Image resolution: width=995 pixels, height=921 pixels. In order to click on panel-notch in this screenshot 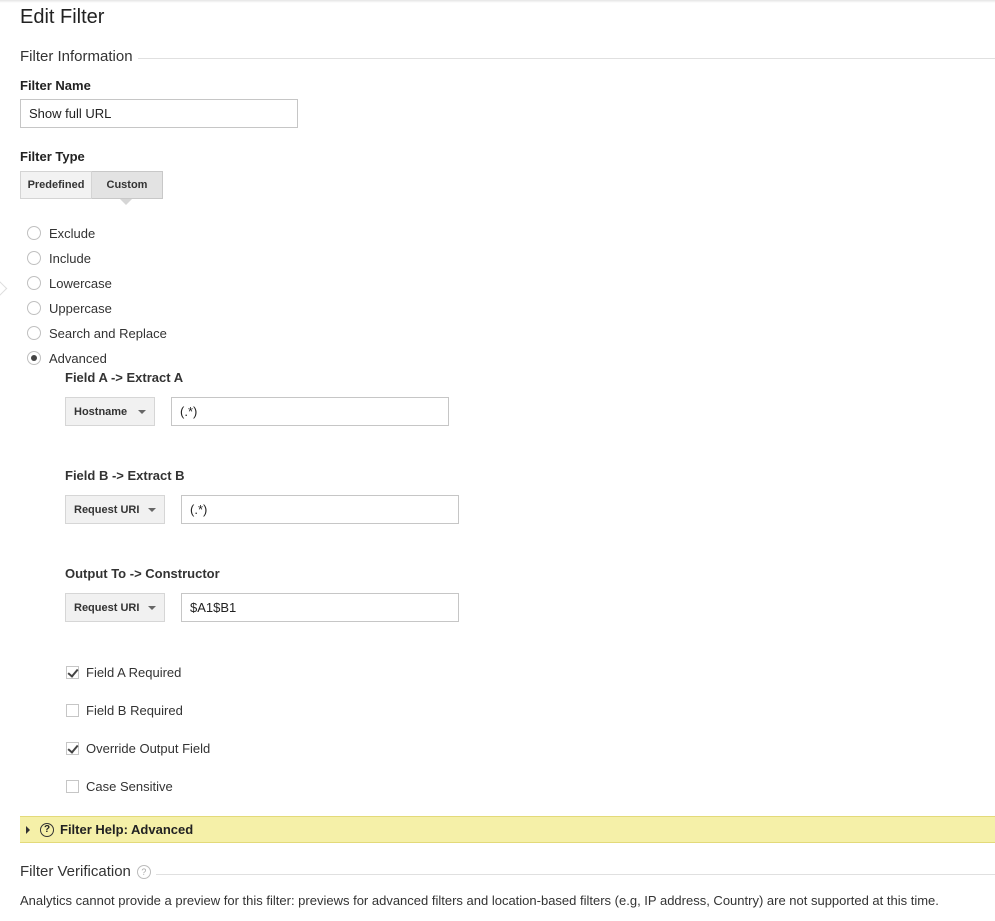, I will do `click(4, 288)`.